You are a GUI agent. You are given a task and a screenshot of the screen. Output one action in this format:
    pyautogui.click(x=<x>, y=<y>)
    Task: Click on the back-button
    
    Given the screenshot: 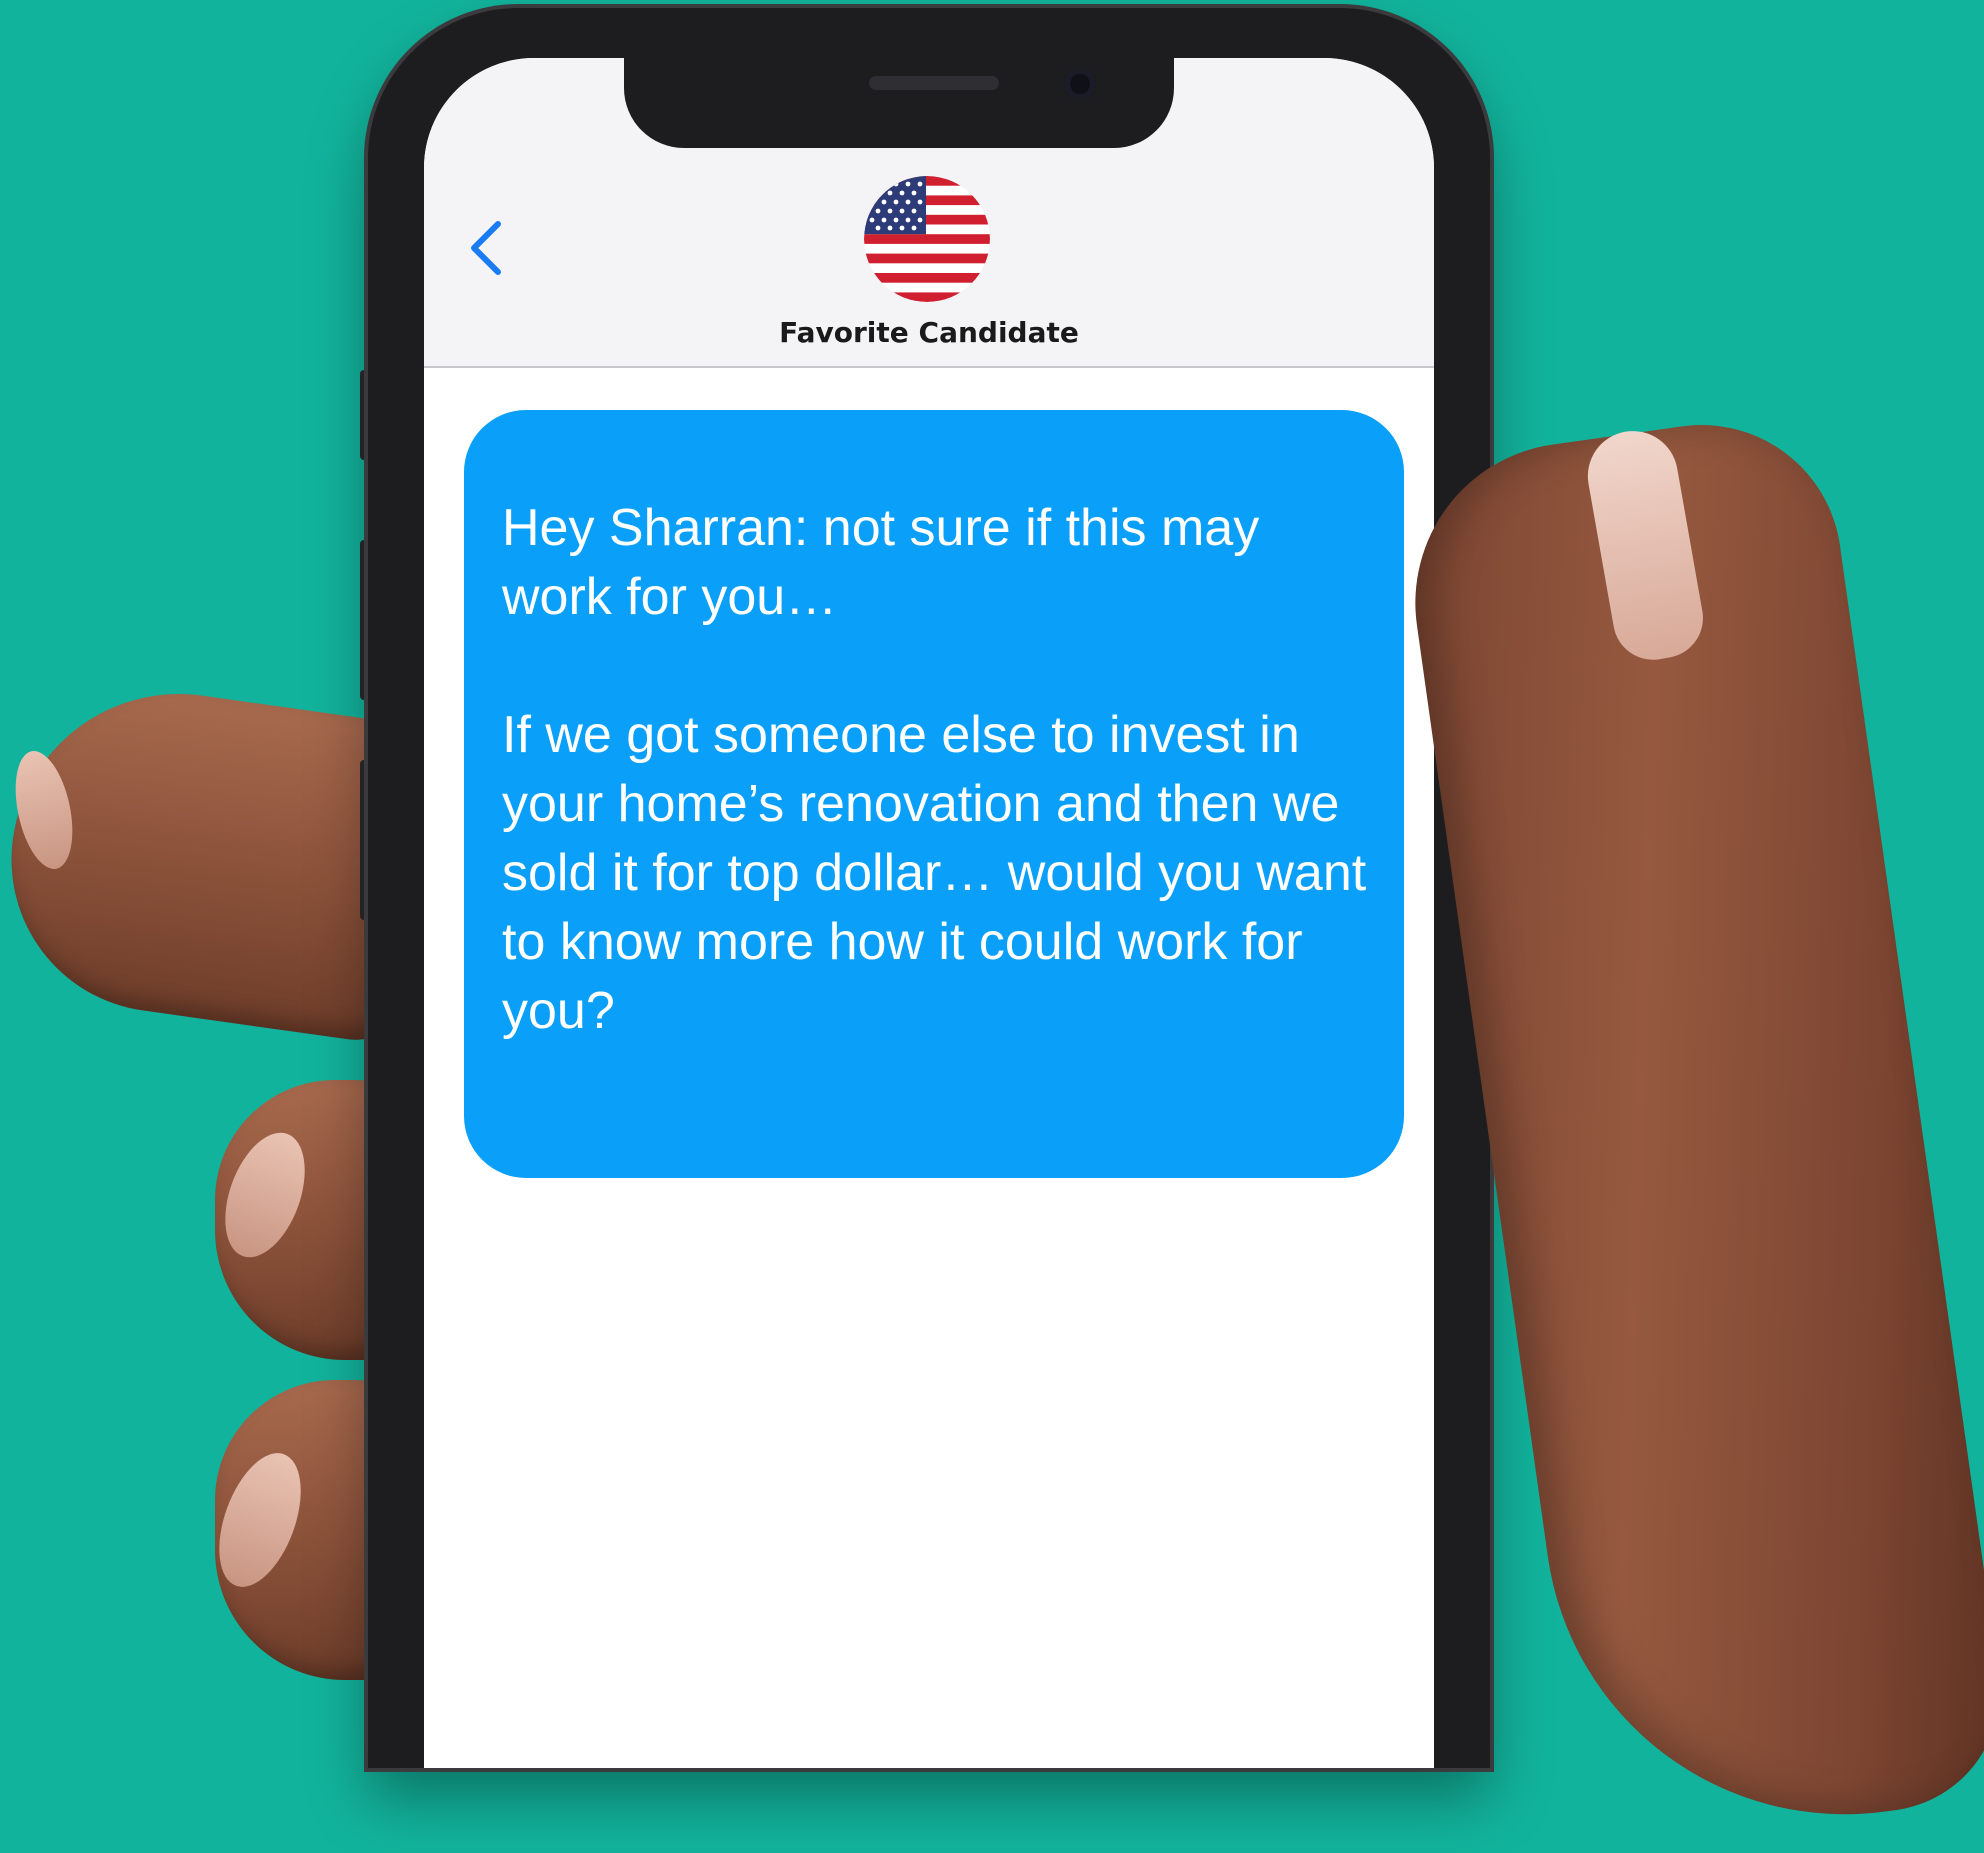 What is the action you would take?
    pyautogui.click(x=486, y=248)
    